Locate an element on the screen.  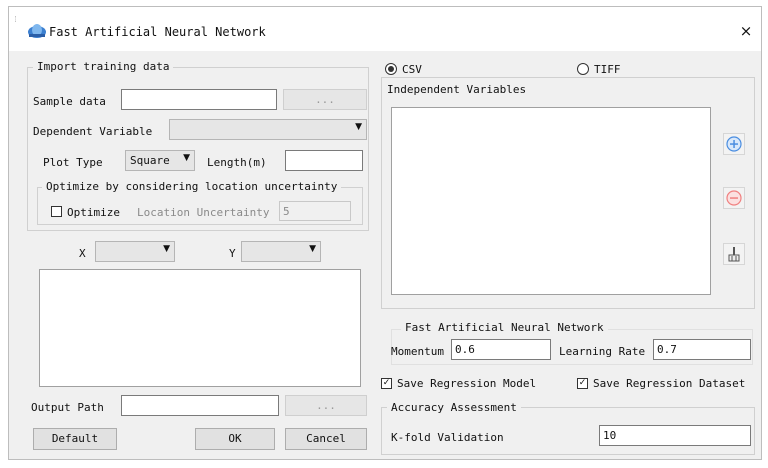
import-group-title: Import training data is located at coordinates (103, 66).